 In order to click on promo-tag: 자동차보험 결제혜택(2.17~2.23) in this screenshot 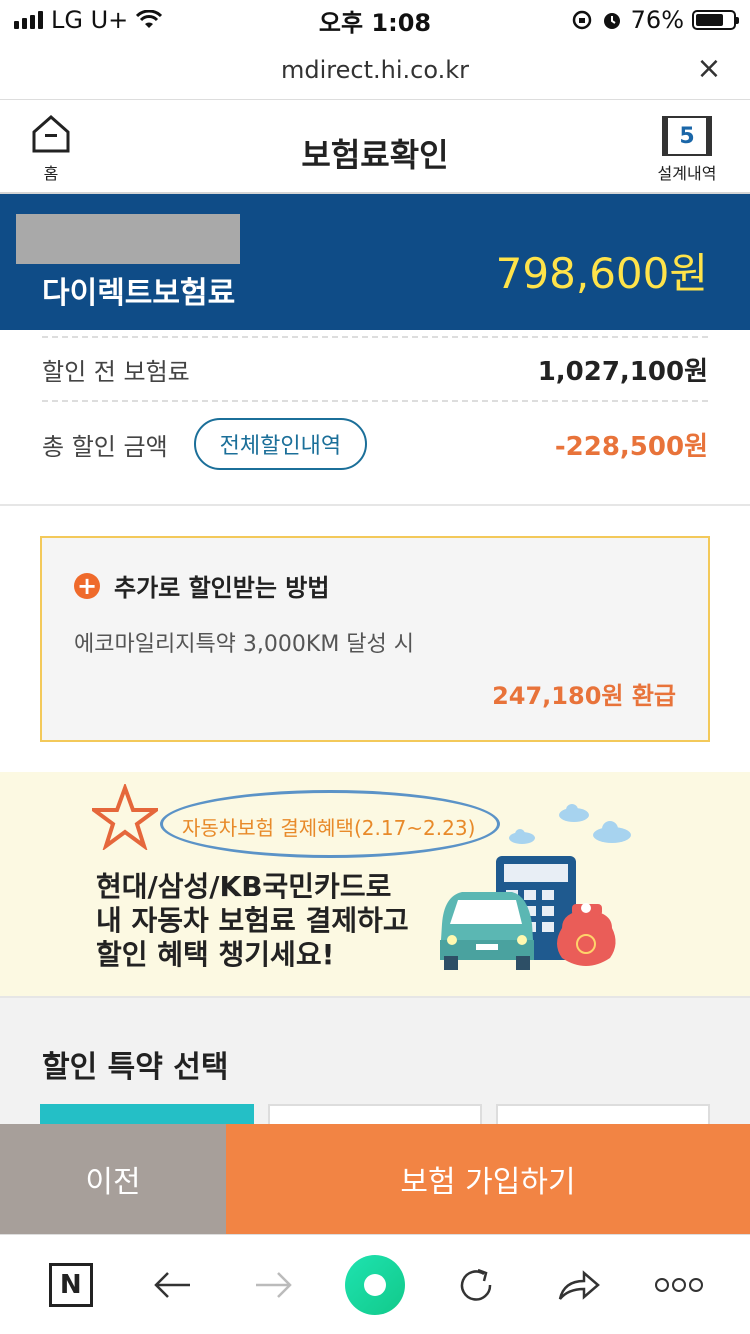, I will do `click(329, 828)`.